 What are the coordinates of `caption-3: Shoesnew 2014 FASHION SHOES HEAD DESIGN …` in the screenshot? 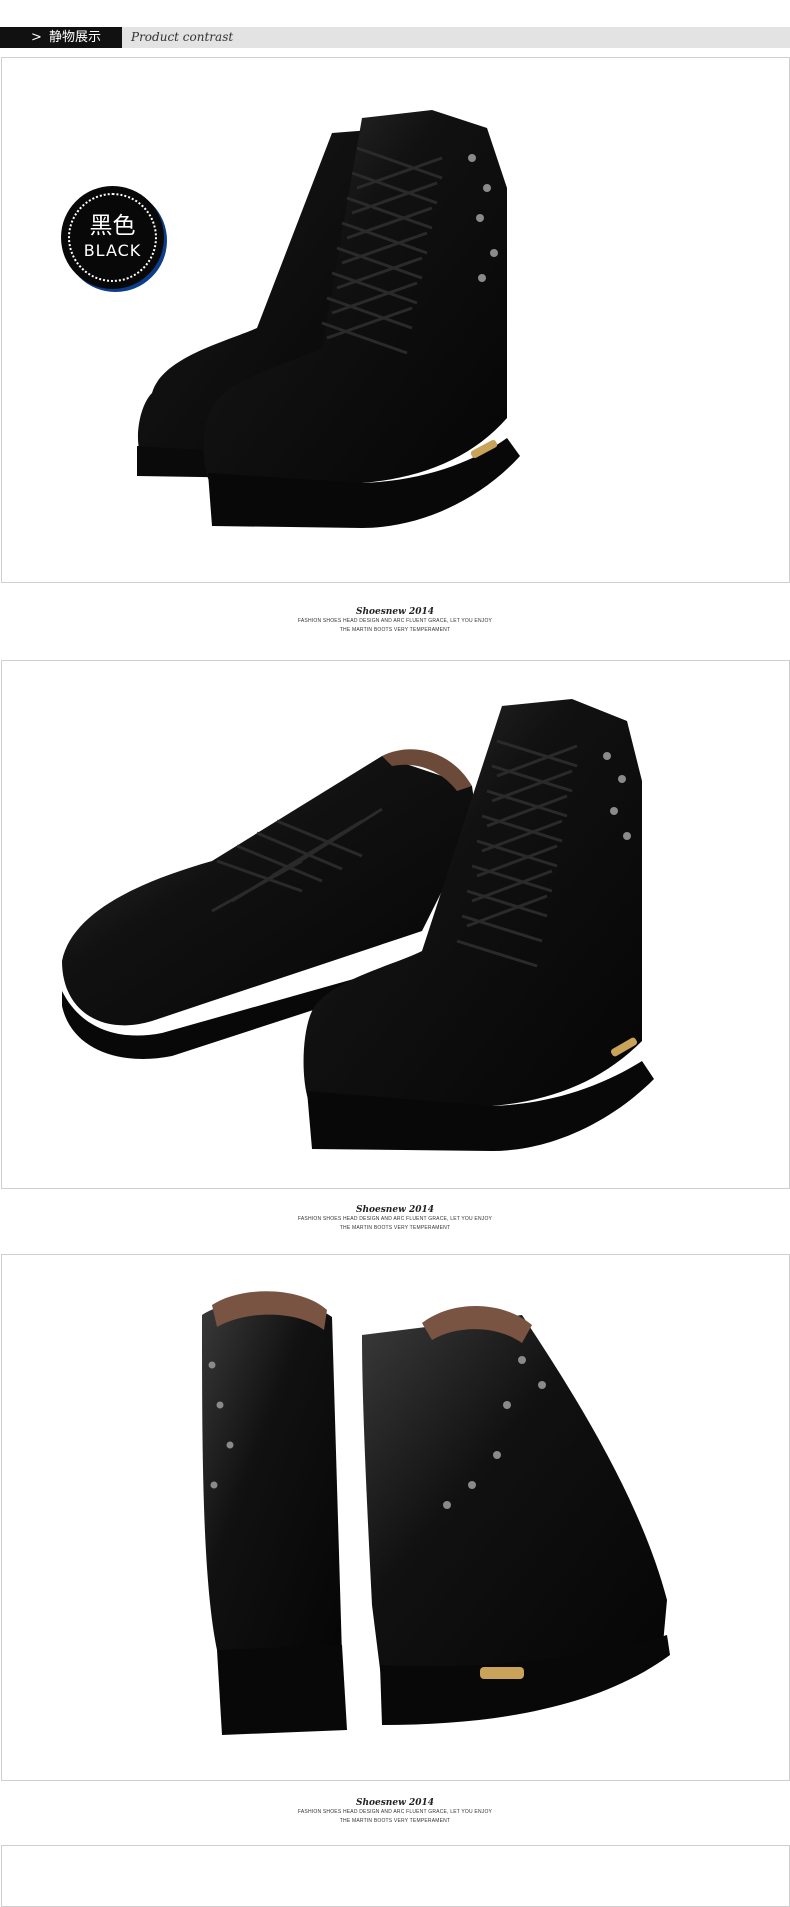 It's located at (395, 1812).